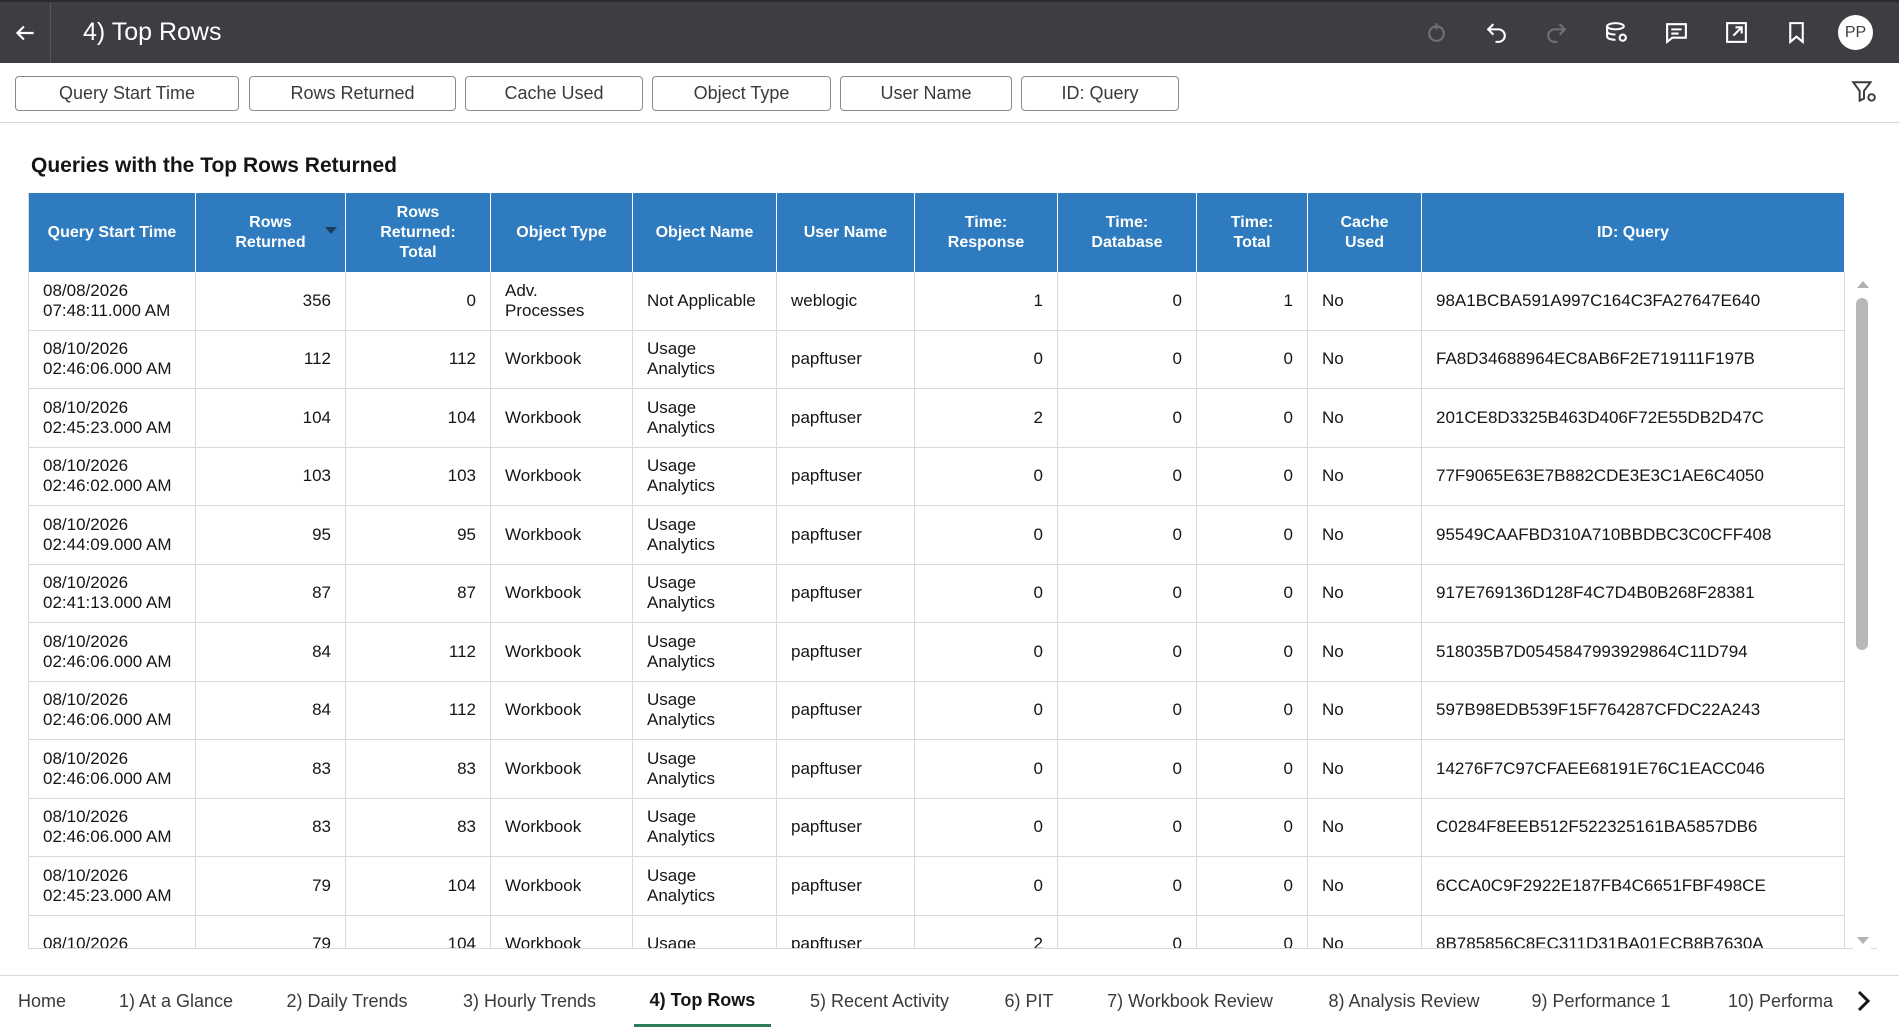 This screenshot has width=1899, height=1027. I want to click on refresh-button, so click(1436, 32).